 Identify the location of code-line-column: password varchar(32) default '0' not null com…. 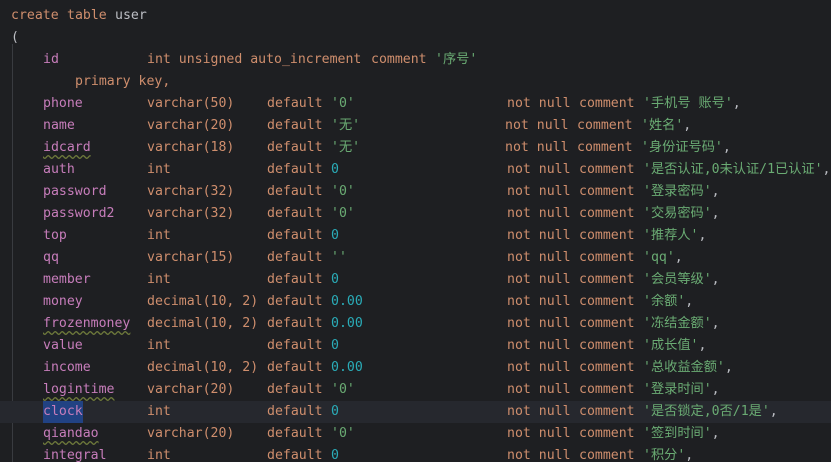
(415, 192).